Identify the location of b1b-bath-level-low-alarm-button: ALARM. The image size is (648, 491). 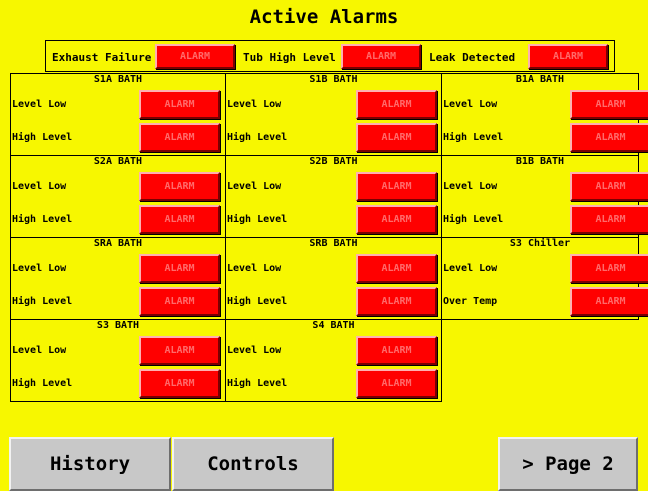
(609, 186).